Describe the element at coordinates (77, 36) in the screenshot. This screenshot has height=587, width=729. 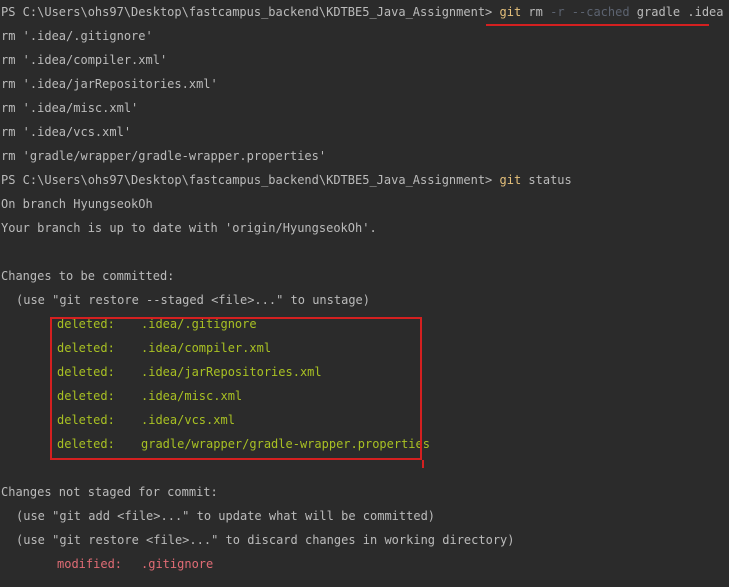
I see `output-line: rm '.idea/.gitignore'` at that location.